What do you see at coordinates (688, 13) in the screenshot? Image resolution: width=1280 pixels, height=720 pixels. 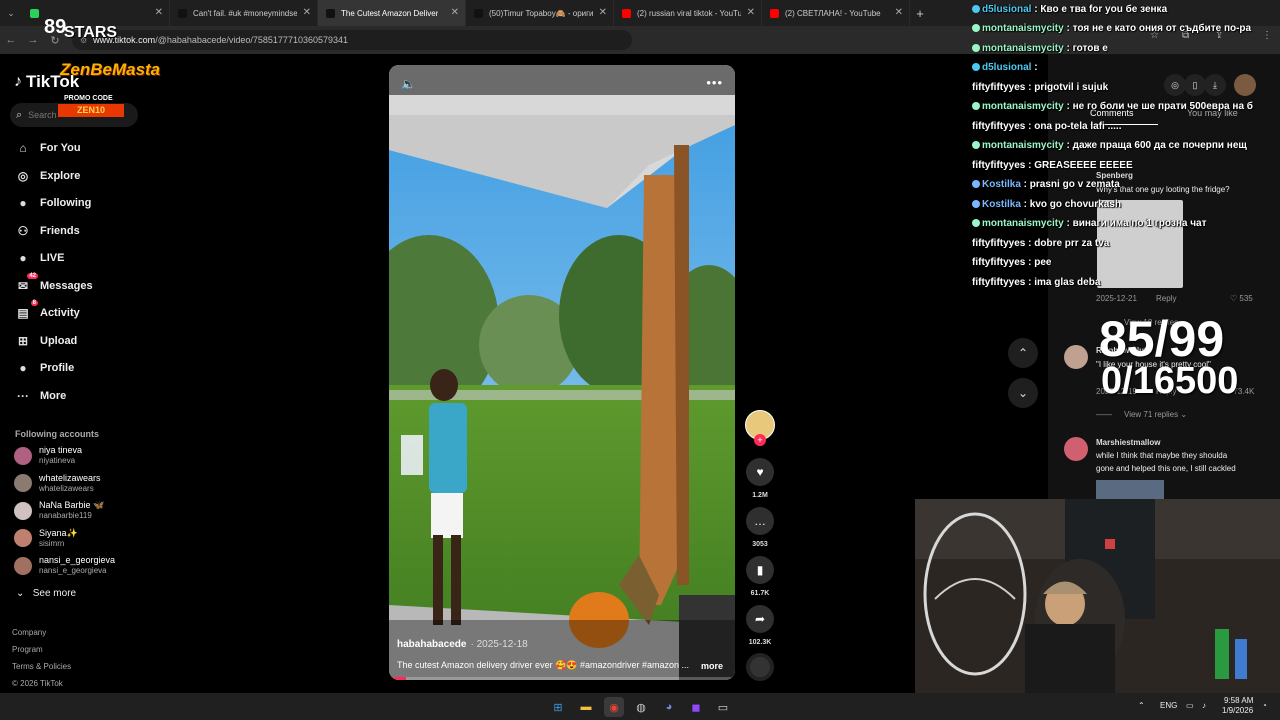 I see `browser-tab: (2) russian viral tiktok - YouTub ✕` at bounding box center [688, 13].